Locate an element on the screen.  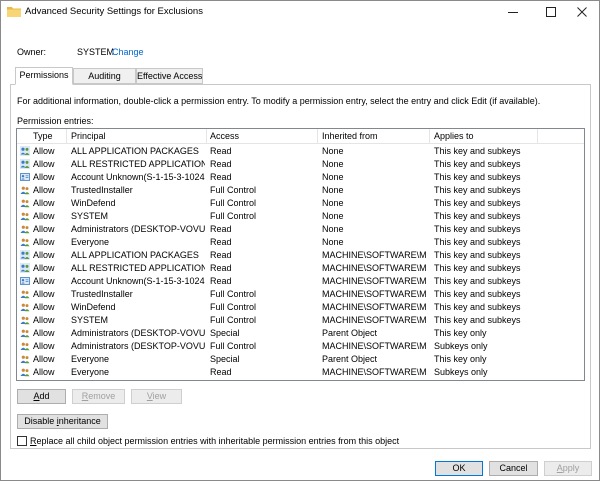
tab-effective-access: Effective Access is located at coordinates (169, 76).